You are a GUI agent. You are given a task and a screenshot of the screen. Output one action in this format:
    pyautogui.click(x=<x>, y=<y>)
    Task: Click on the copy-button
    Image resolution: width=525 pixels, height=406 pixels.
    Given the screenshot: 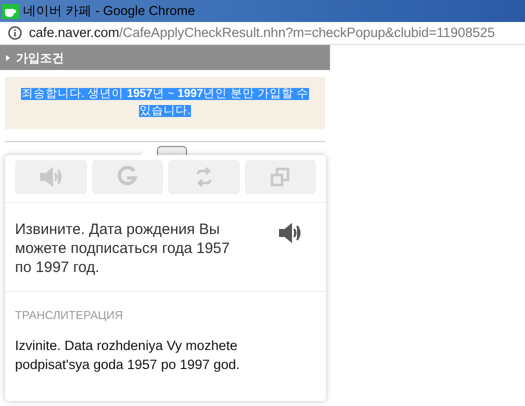 What is the action you would take?
    pyautogui.click(x=280, y=177)
    